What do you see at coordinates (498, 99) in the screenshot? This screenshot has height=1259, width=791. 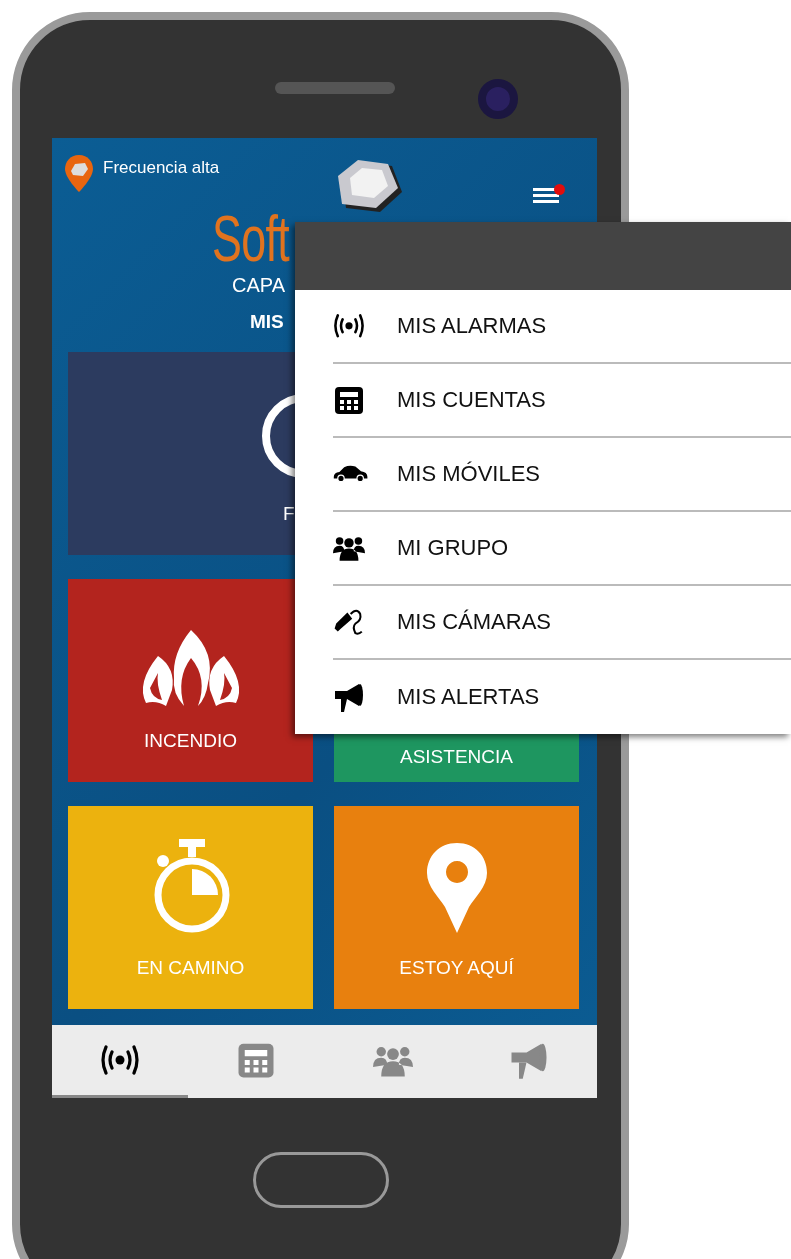 I see `camera-lens` at bounding box center [498, 99].